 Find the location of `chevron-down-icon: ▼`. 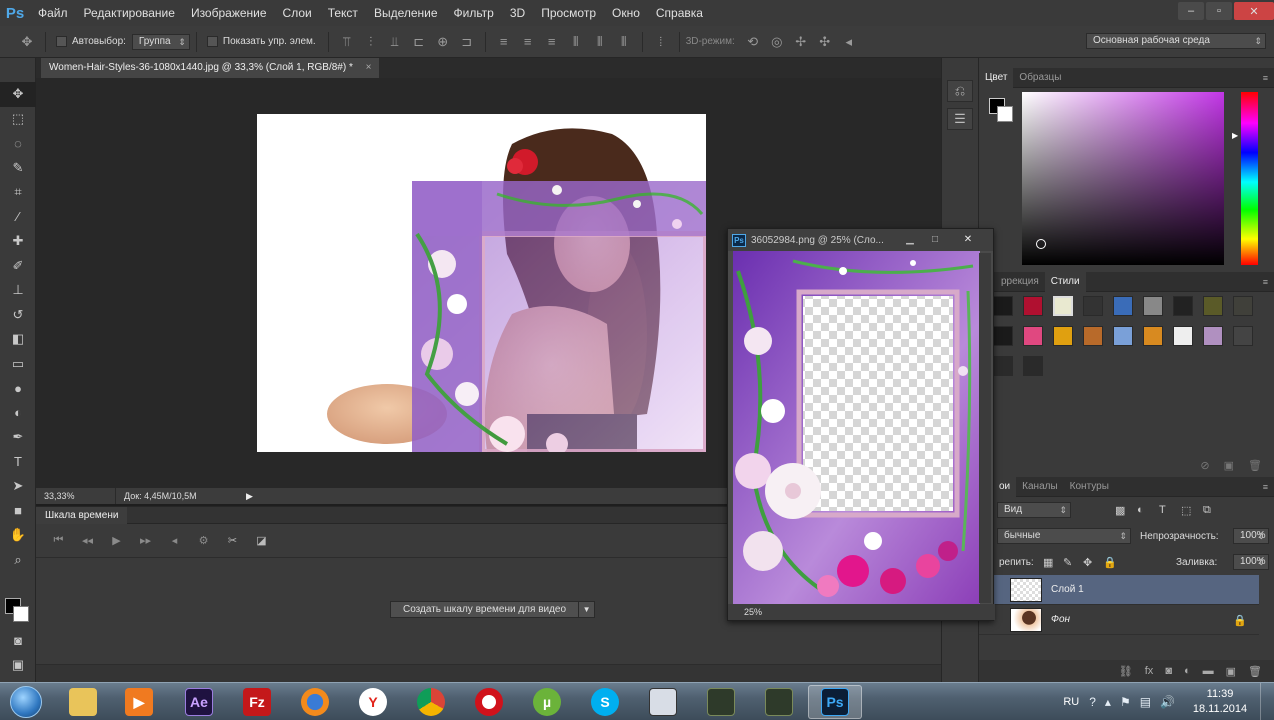

chevron-down-icon: ▼ is located at coordinates (587, 609).